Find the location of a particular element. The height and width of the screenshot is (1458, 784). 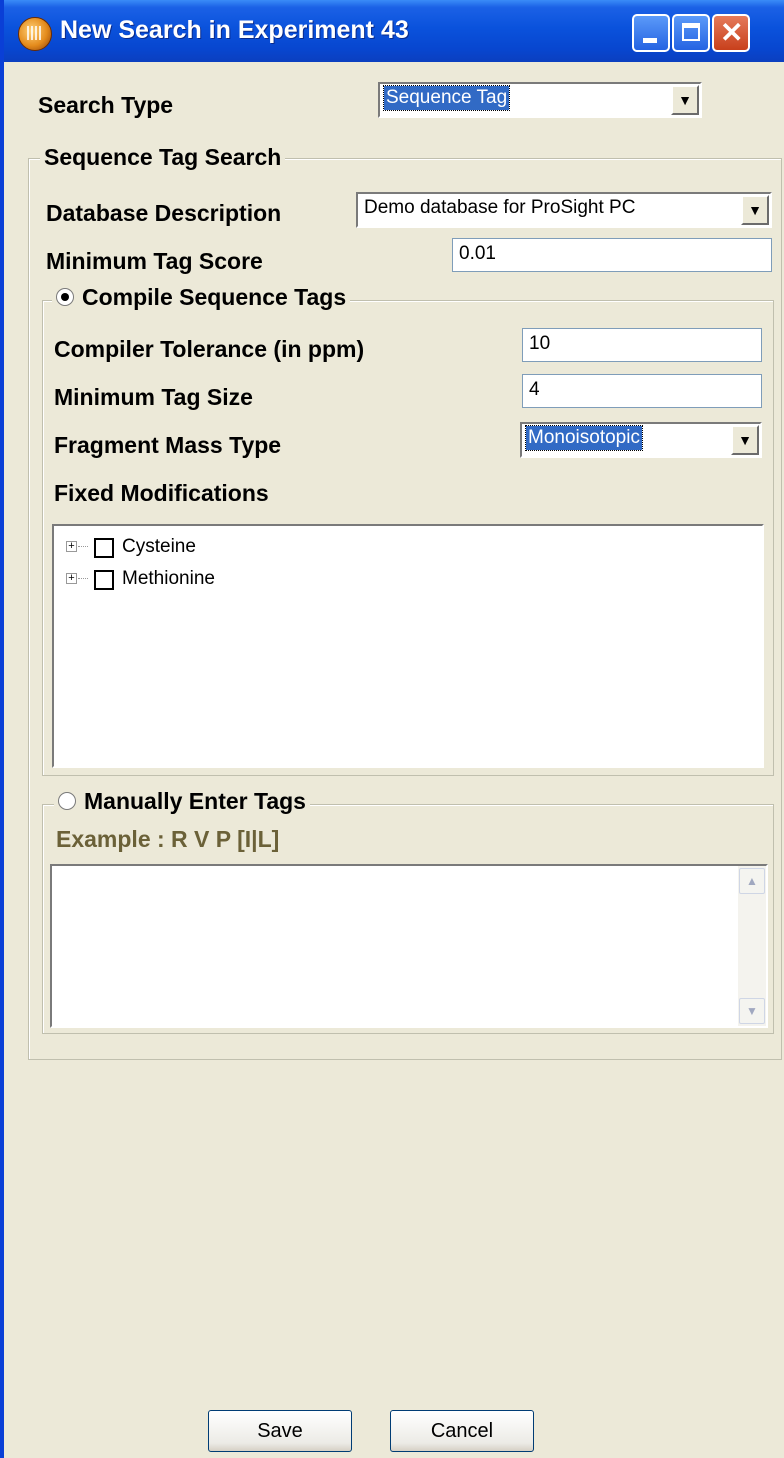

scroll-down-button: ▼ is located at coordinates (752, 1011).